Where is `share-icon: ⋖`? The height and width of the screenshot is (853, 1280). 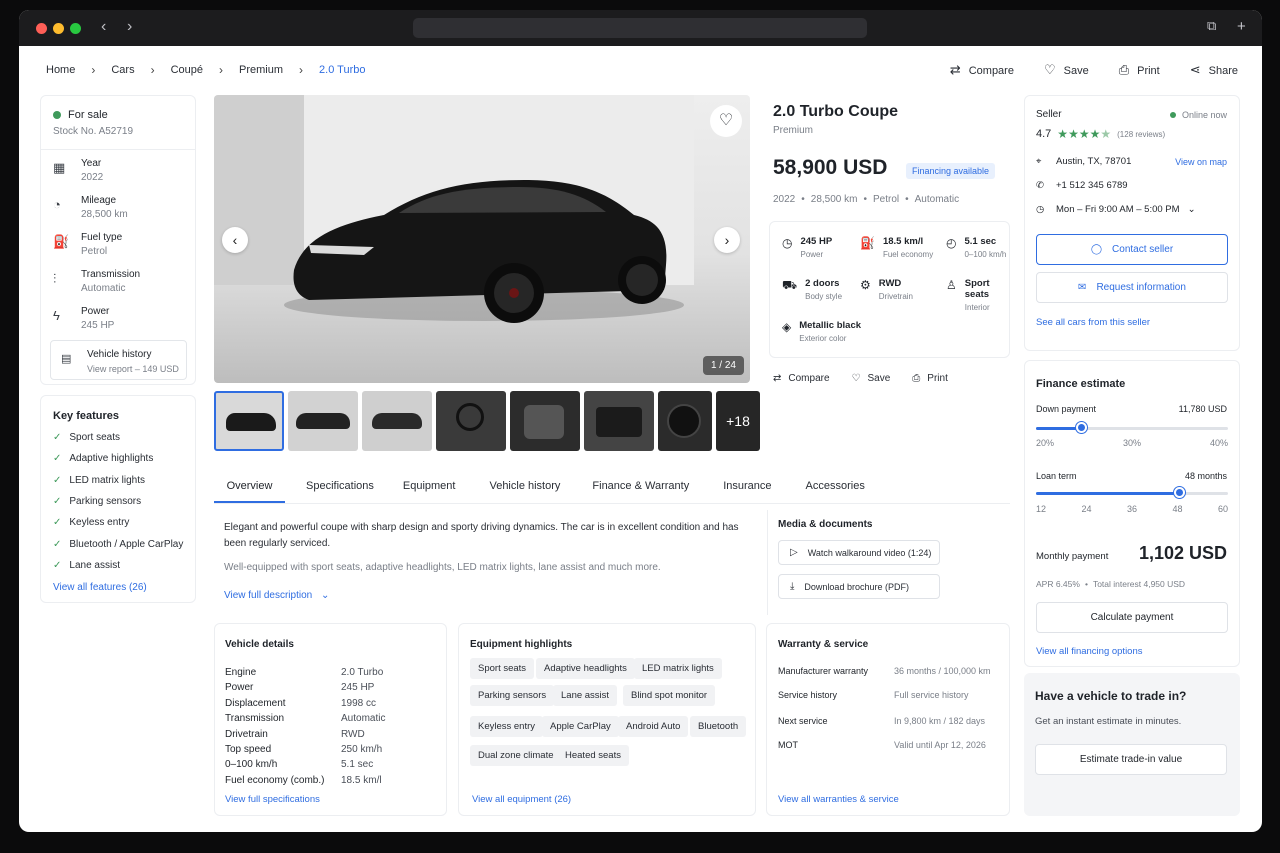
share-icon: ⋖ is located at coordinates (1195, 69).